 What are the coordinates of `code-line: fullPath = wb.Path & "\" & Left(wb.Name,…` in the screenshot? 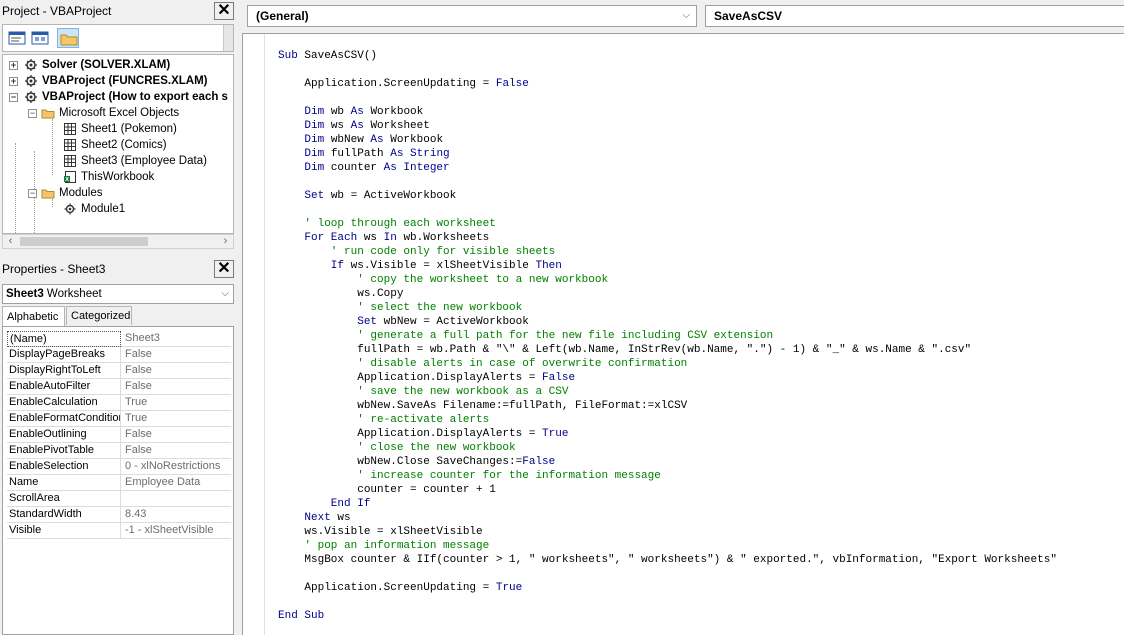 It's located at (667, 350).